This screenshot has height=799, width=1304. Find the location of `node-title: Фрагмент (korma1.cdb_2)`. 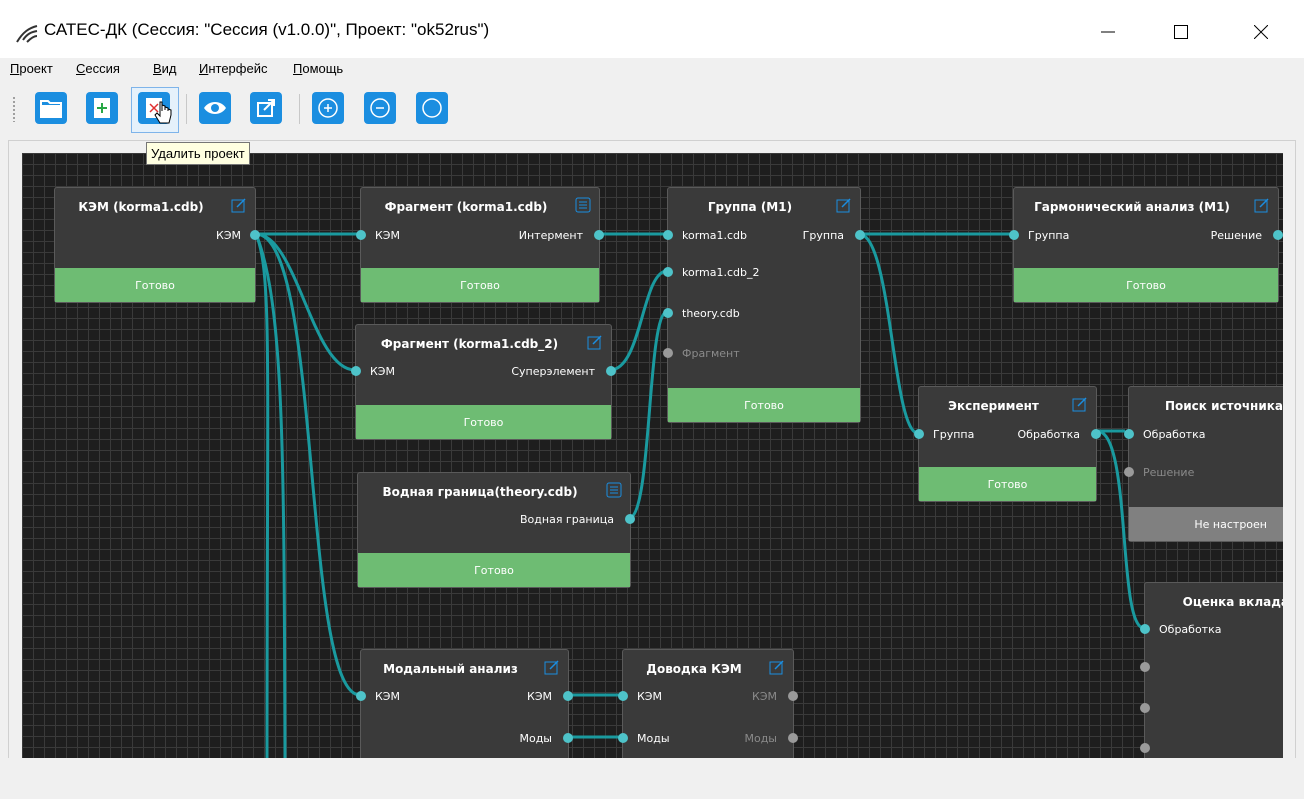

node-title: Фрагмент (korma1.cdb_2) is located at coordinates (469, 344).